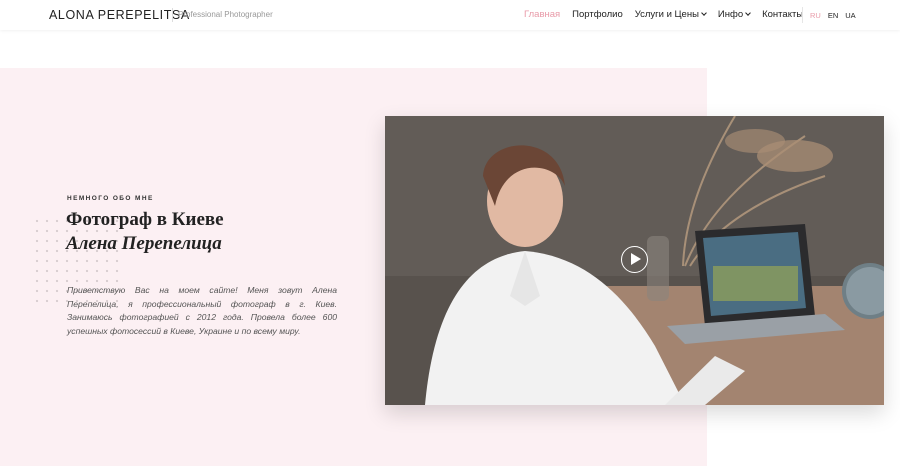 The width and height of the screenshot is (900, 466). I want to click on language-switcher: RU EN UA, so click(836, 15).